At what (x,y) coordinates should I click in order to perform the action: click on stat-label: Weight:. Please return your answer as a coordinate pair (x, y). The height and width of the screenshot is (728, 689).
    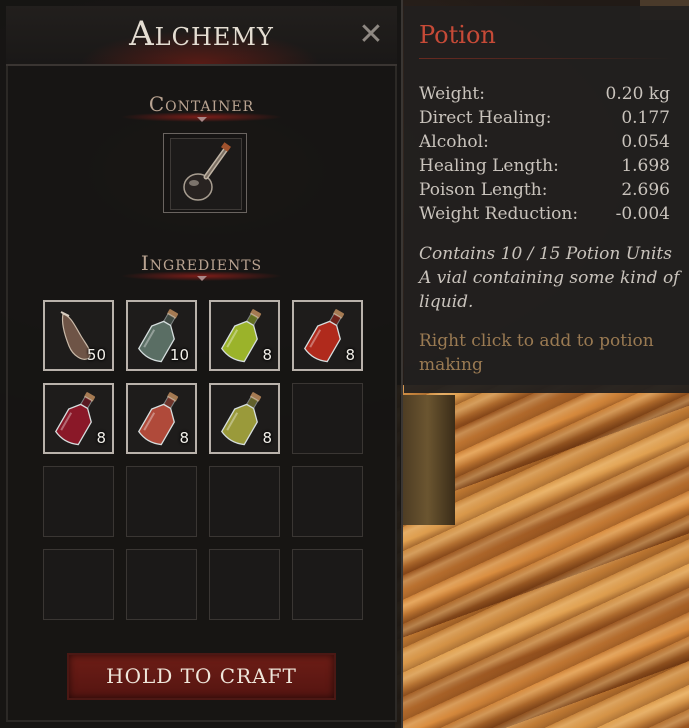
    Looking at the image, I should click on (452, 94).